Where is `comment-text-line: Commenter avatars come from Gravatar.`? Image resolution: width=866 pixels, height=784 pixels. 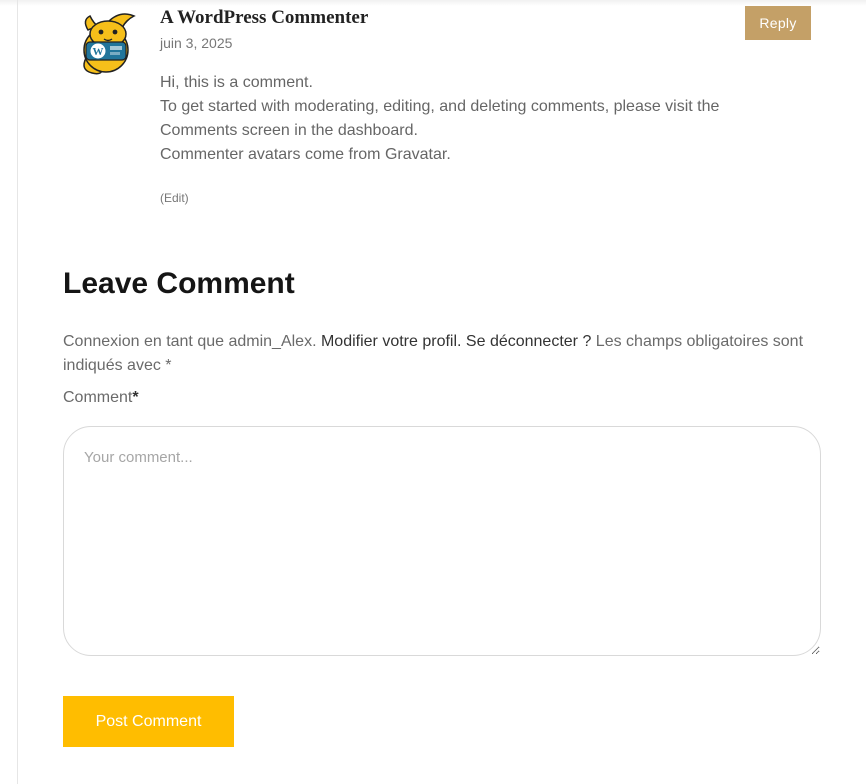
comment-text-line: Commenter avatars come from Gravatar. is located at coordinates (305, 154).